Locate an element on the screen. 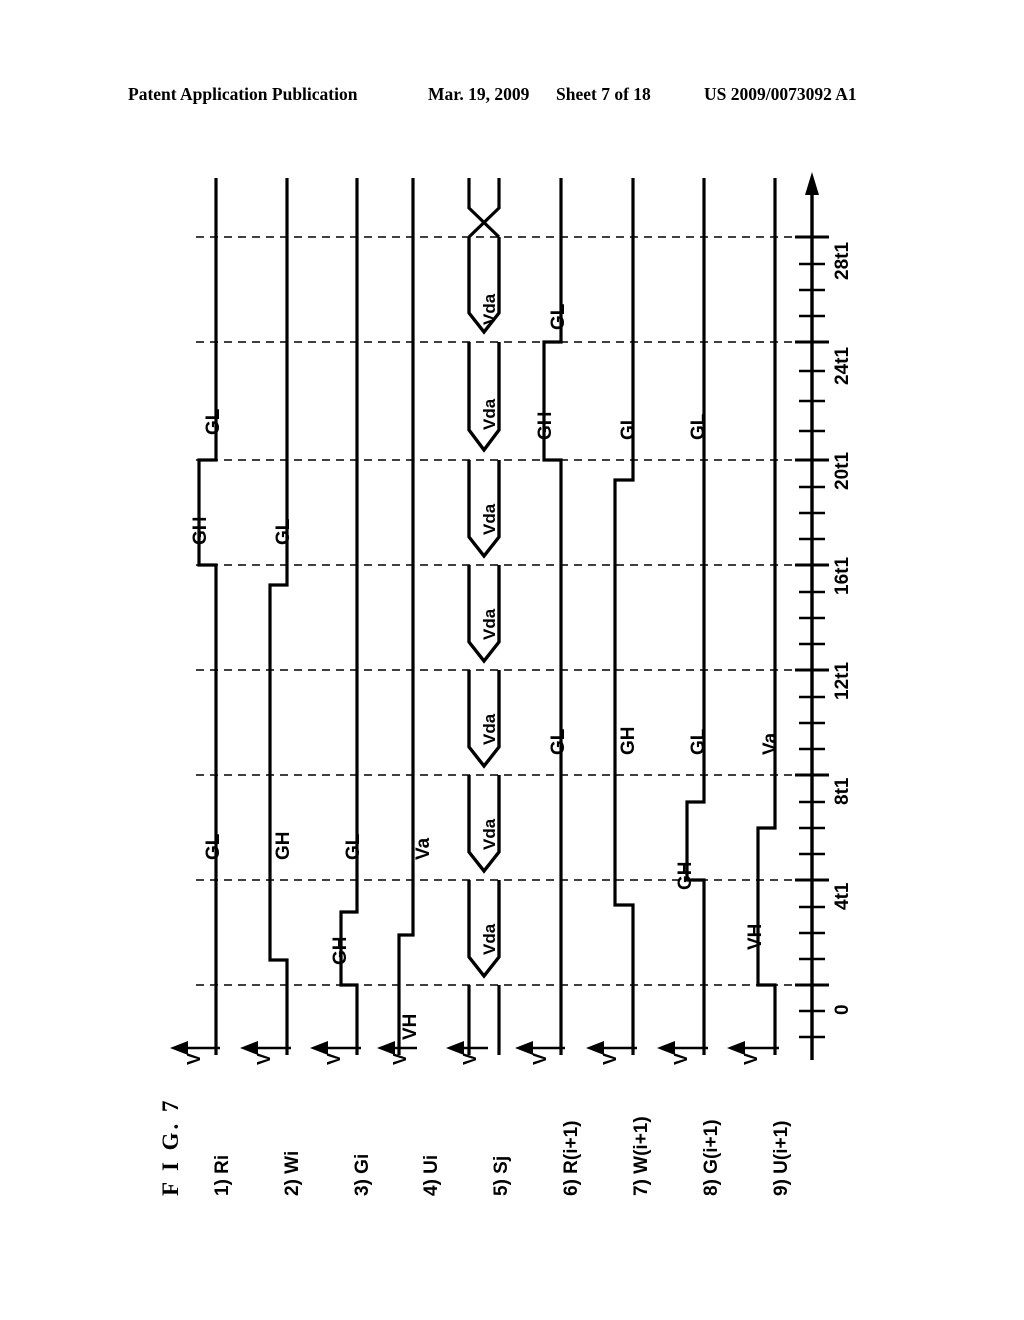 The width and height of the screenshot is (1024, 1320). waveform-gi is located at coordinates (349, 616).